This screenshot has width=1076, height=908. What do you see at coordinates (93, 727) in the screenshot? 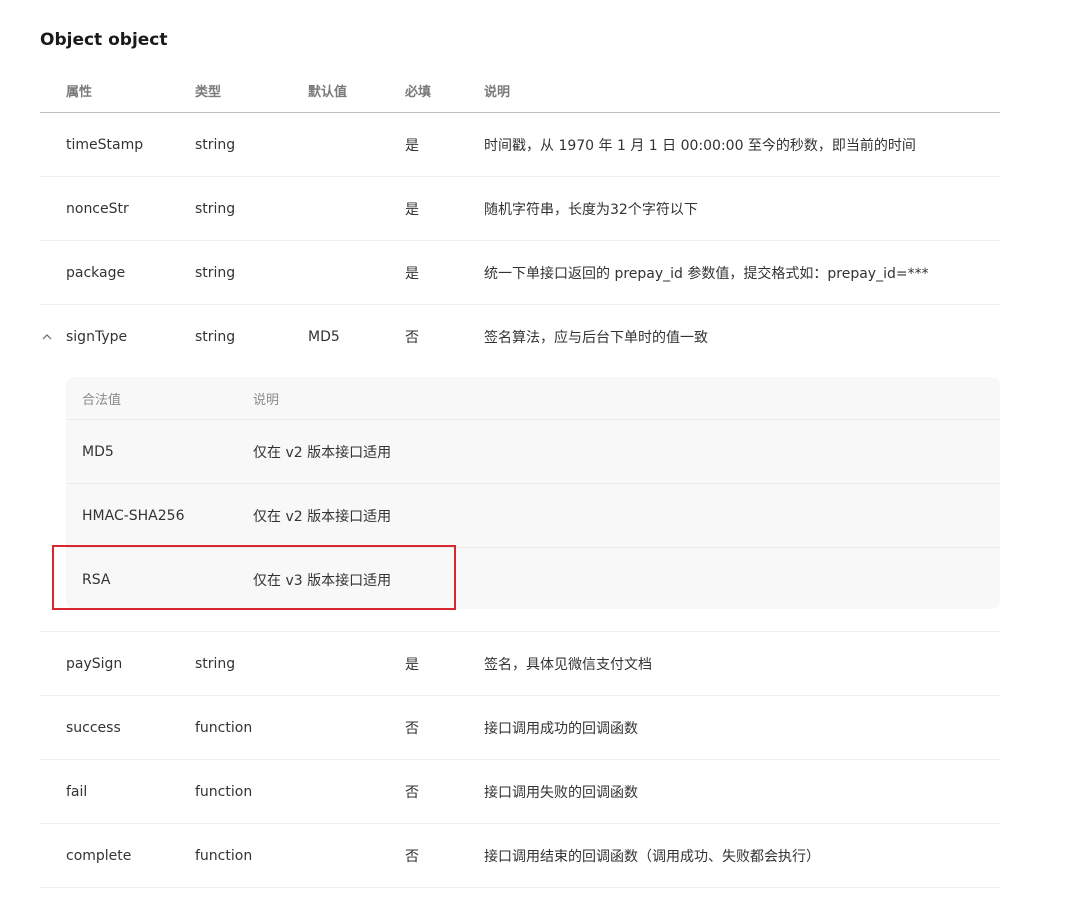
I see `param-name: success` at bounding box center [93, 727].